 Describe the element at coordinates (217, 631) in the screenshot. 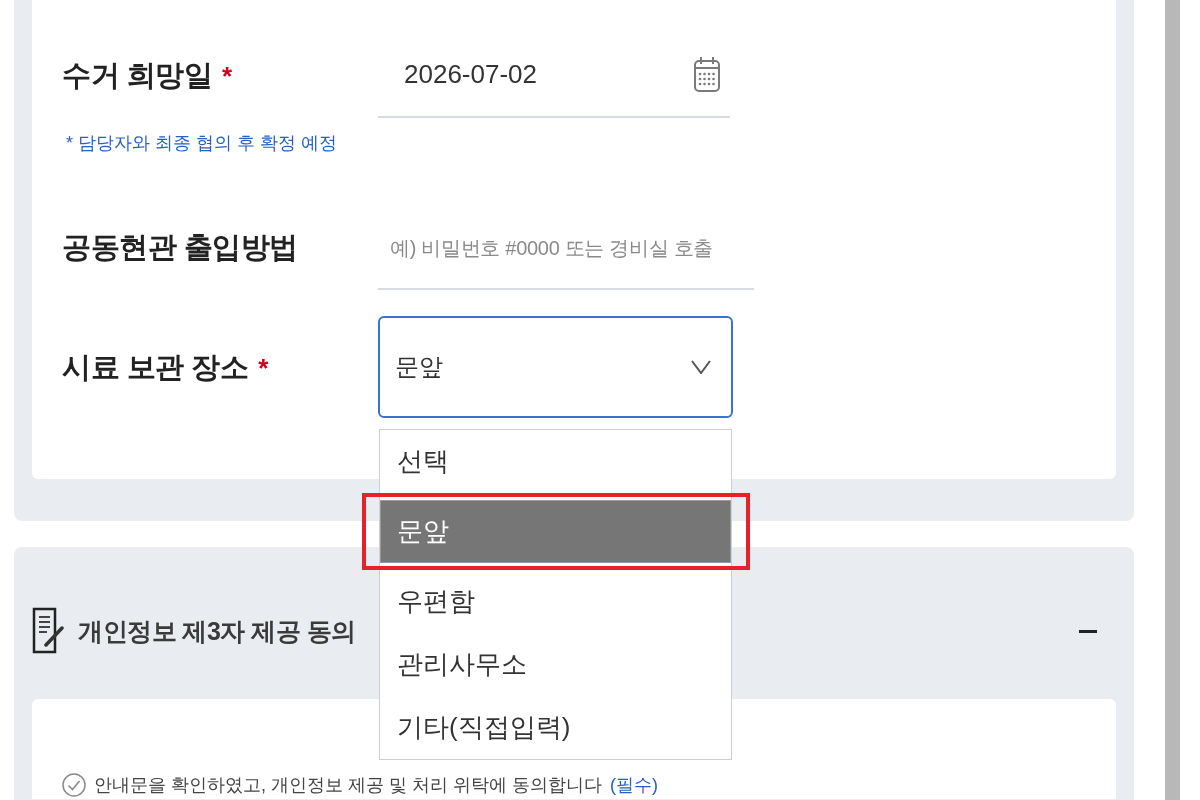

I see `section-title: 개인정보 제3자 제공 동의` at that location.